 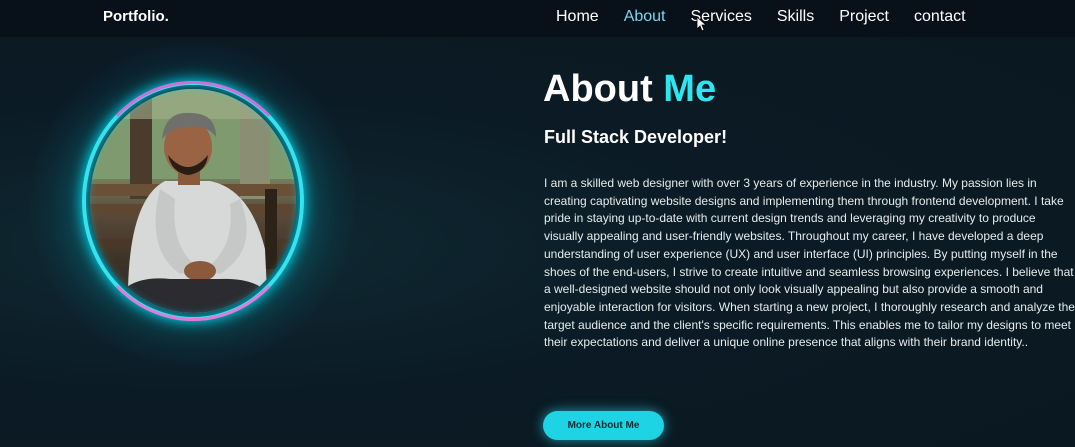 What do you see at coordinates (795, 17) in the screenshot?
I see `nav-link-skills: Skills` at bounding box center [795, 17].